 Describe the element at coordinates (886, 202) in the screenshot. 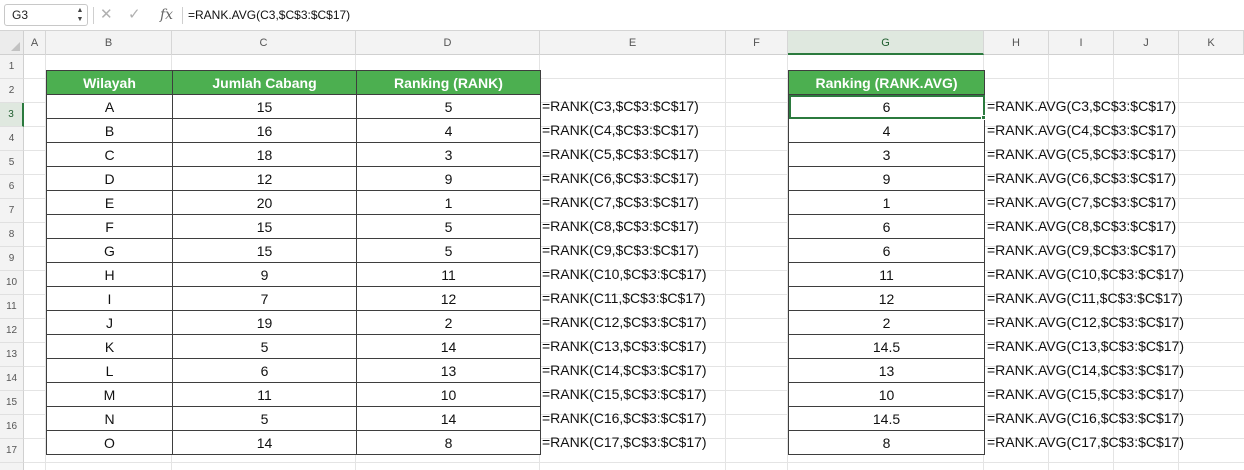

I see `cell-ranking-rank-avg: 1` at that location.